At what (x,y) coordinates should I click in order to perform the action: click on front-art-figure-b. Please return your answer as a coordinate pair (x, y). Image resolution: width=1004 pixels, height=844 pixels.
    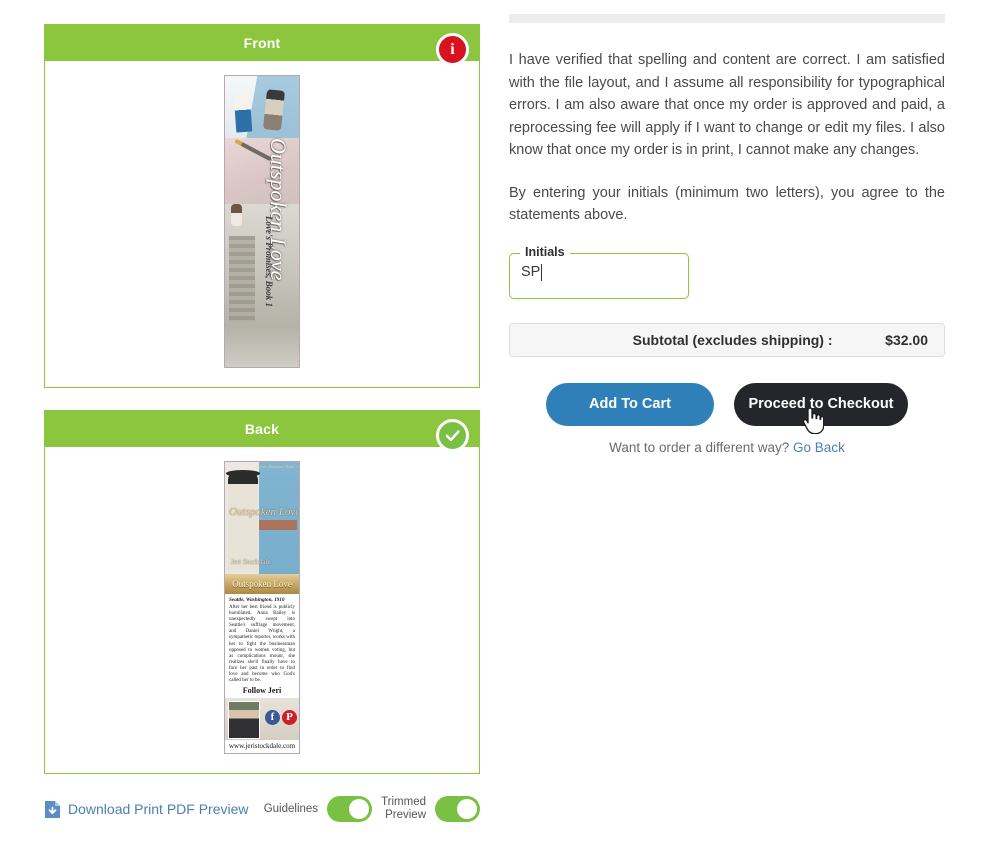
    Looking at the image, I should click on (274, 110).